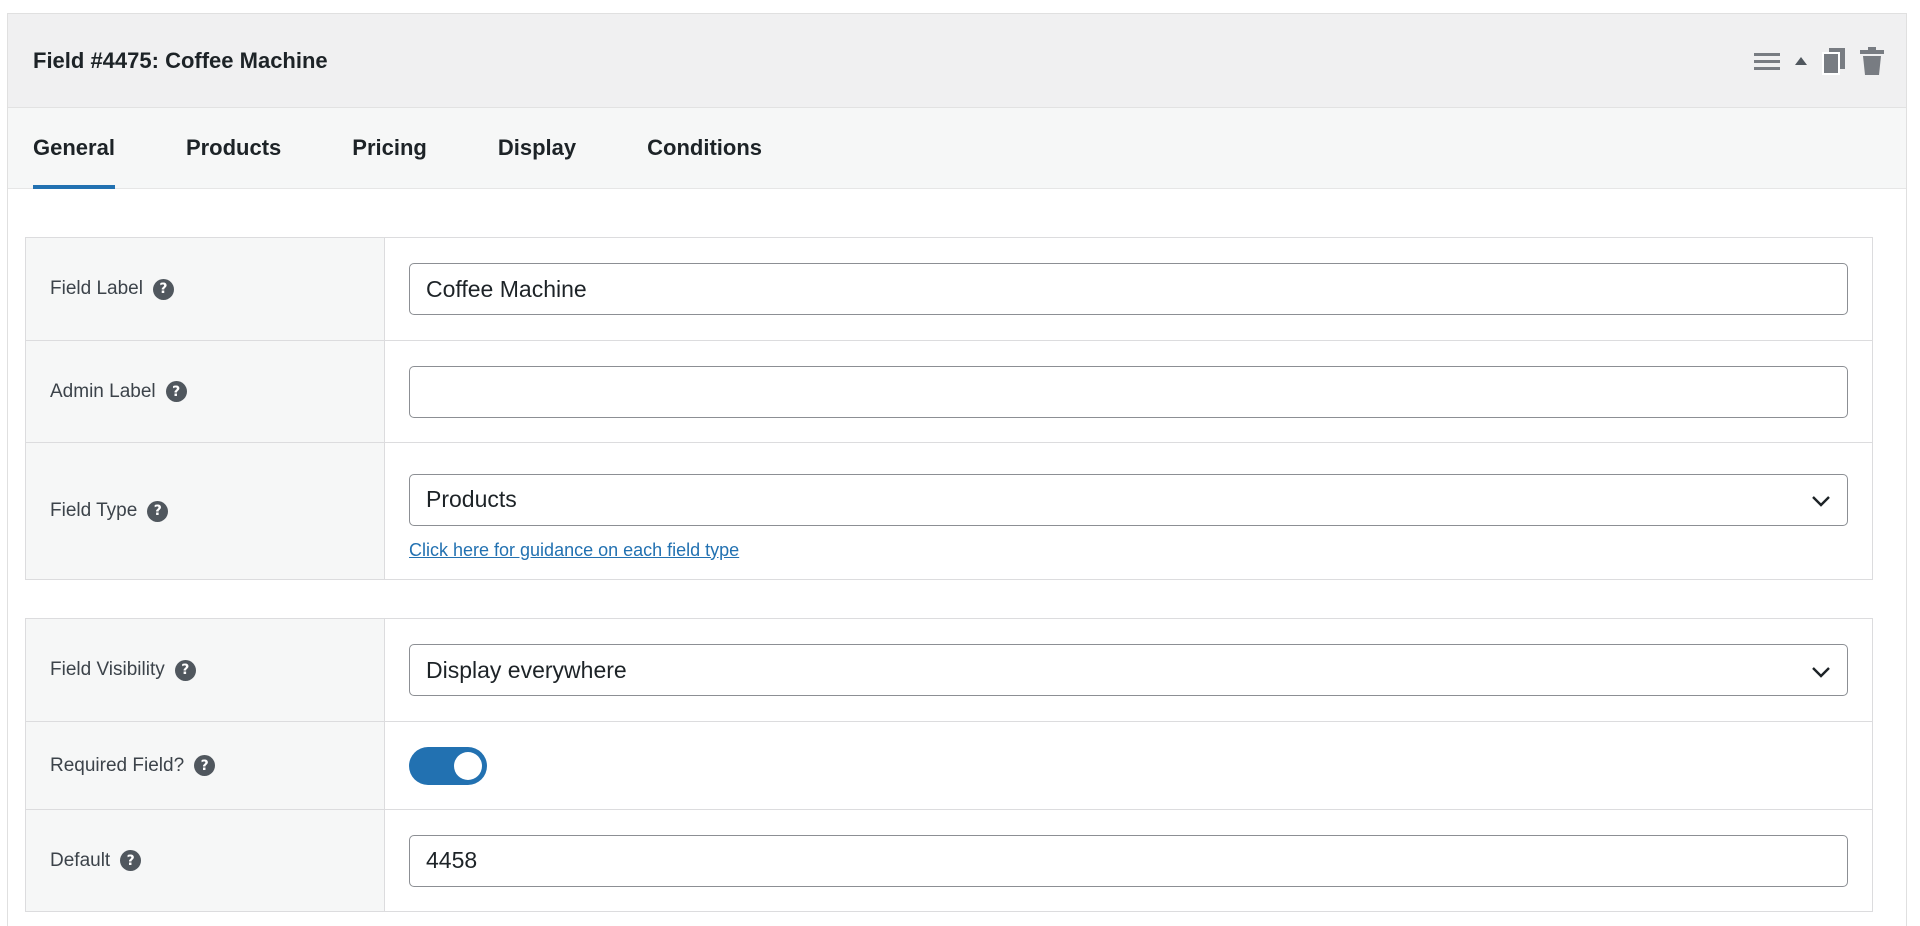 This screenshot has height=926, width=1920. I want to click on panel-header: Field #4475: Coffee Machine, so click(957, 61).